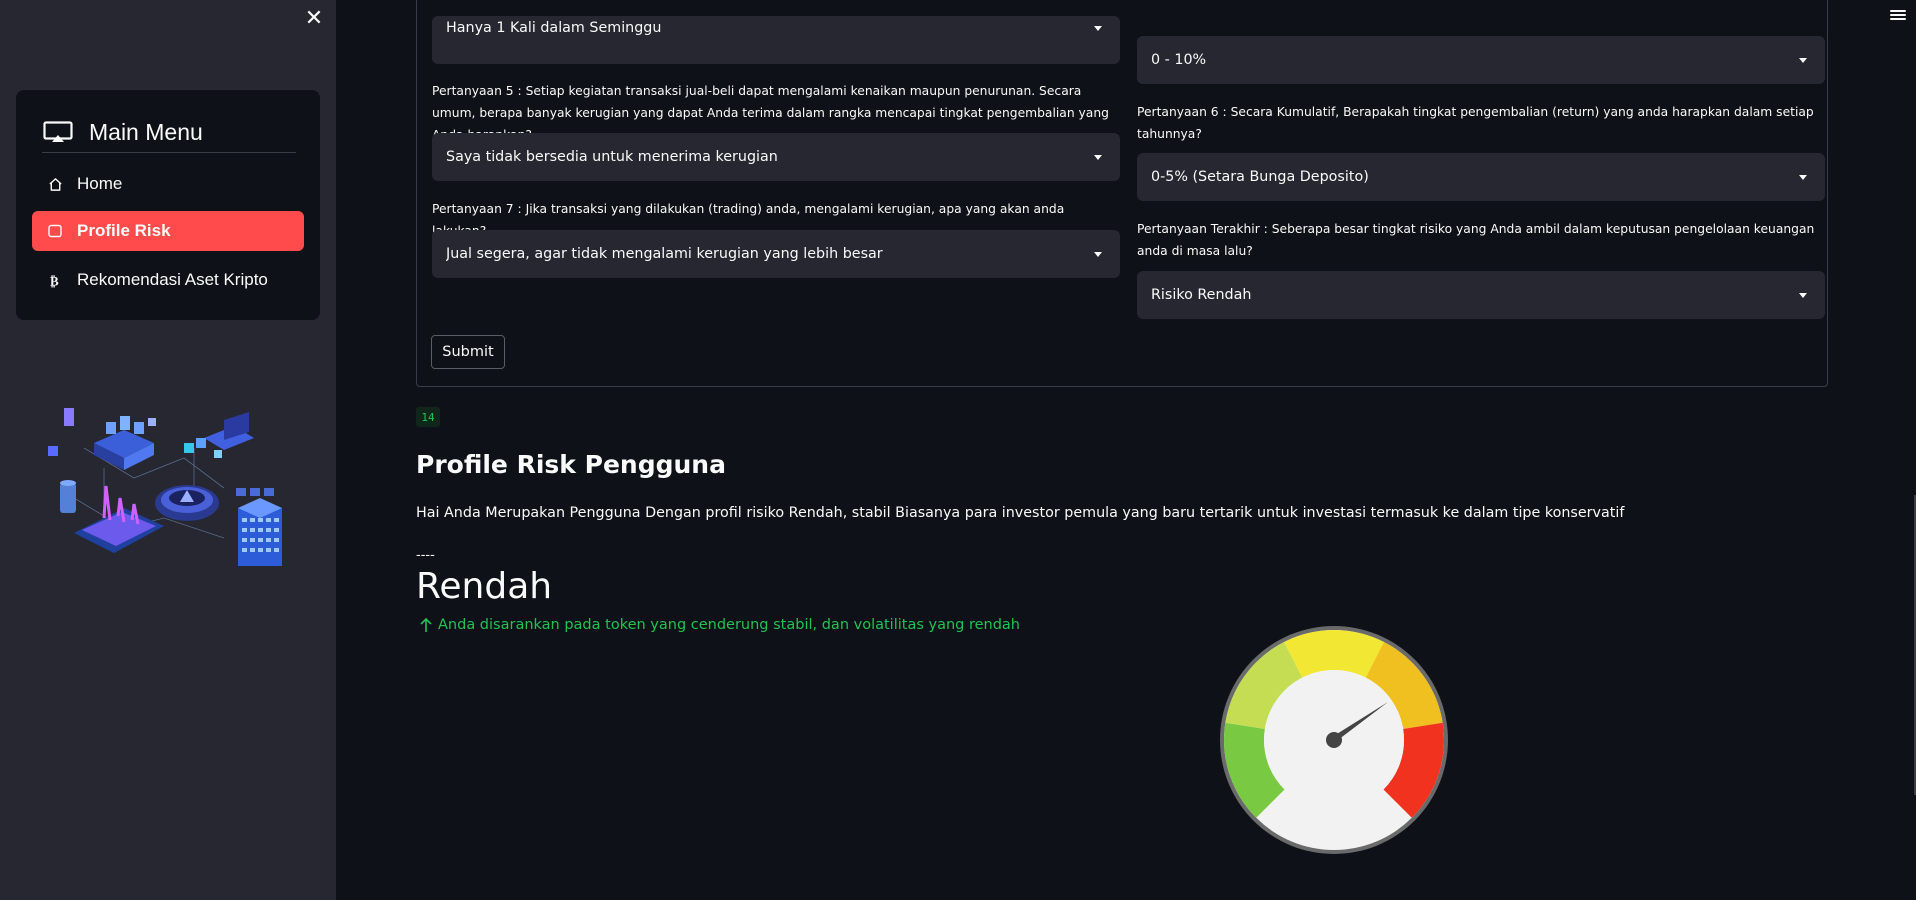 The width and height of the screenshot is (1916, 900). What do you see at coordinates (168, 184) in the screenshot?
I see `sidebar-item-home: Home` at bounding box center [168, 184].